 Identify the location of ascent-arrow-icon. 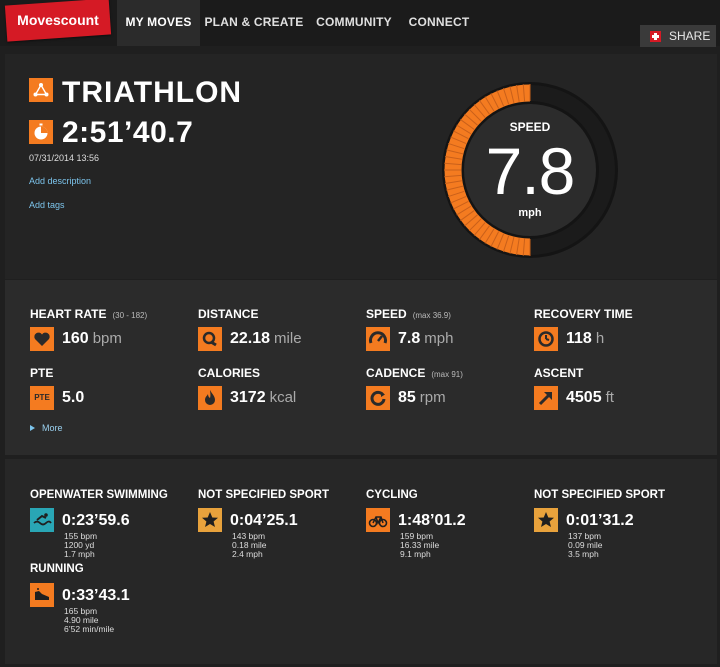
(546, 398).